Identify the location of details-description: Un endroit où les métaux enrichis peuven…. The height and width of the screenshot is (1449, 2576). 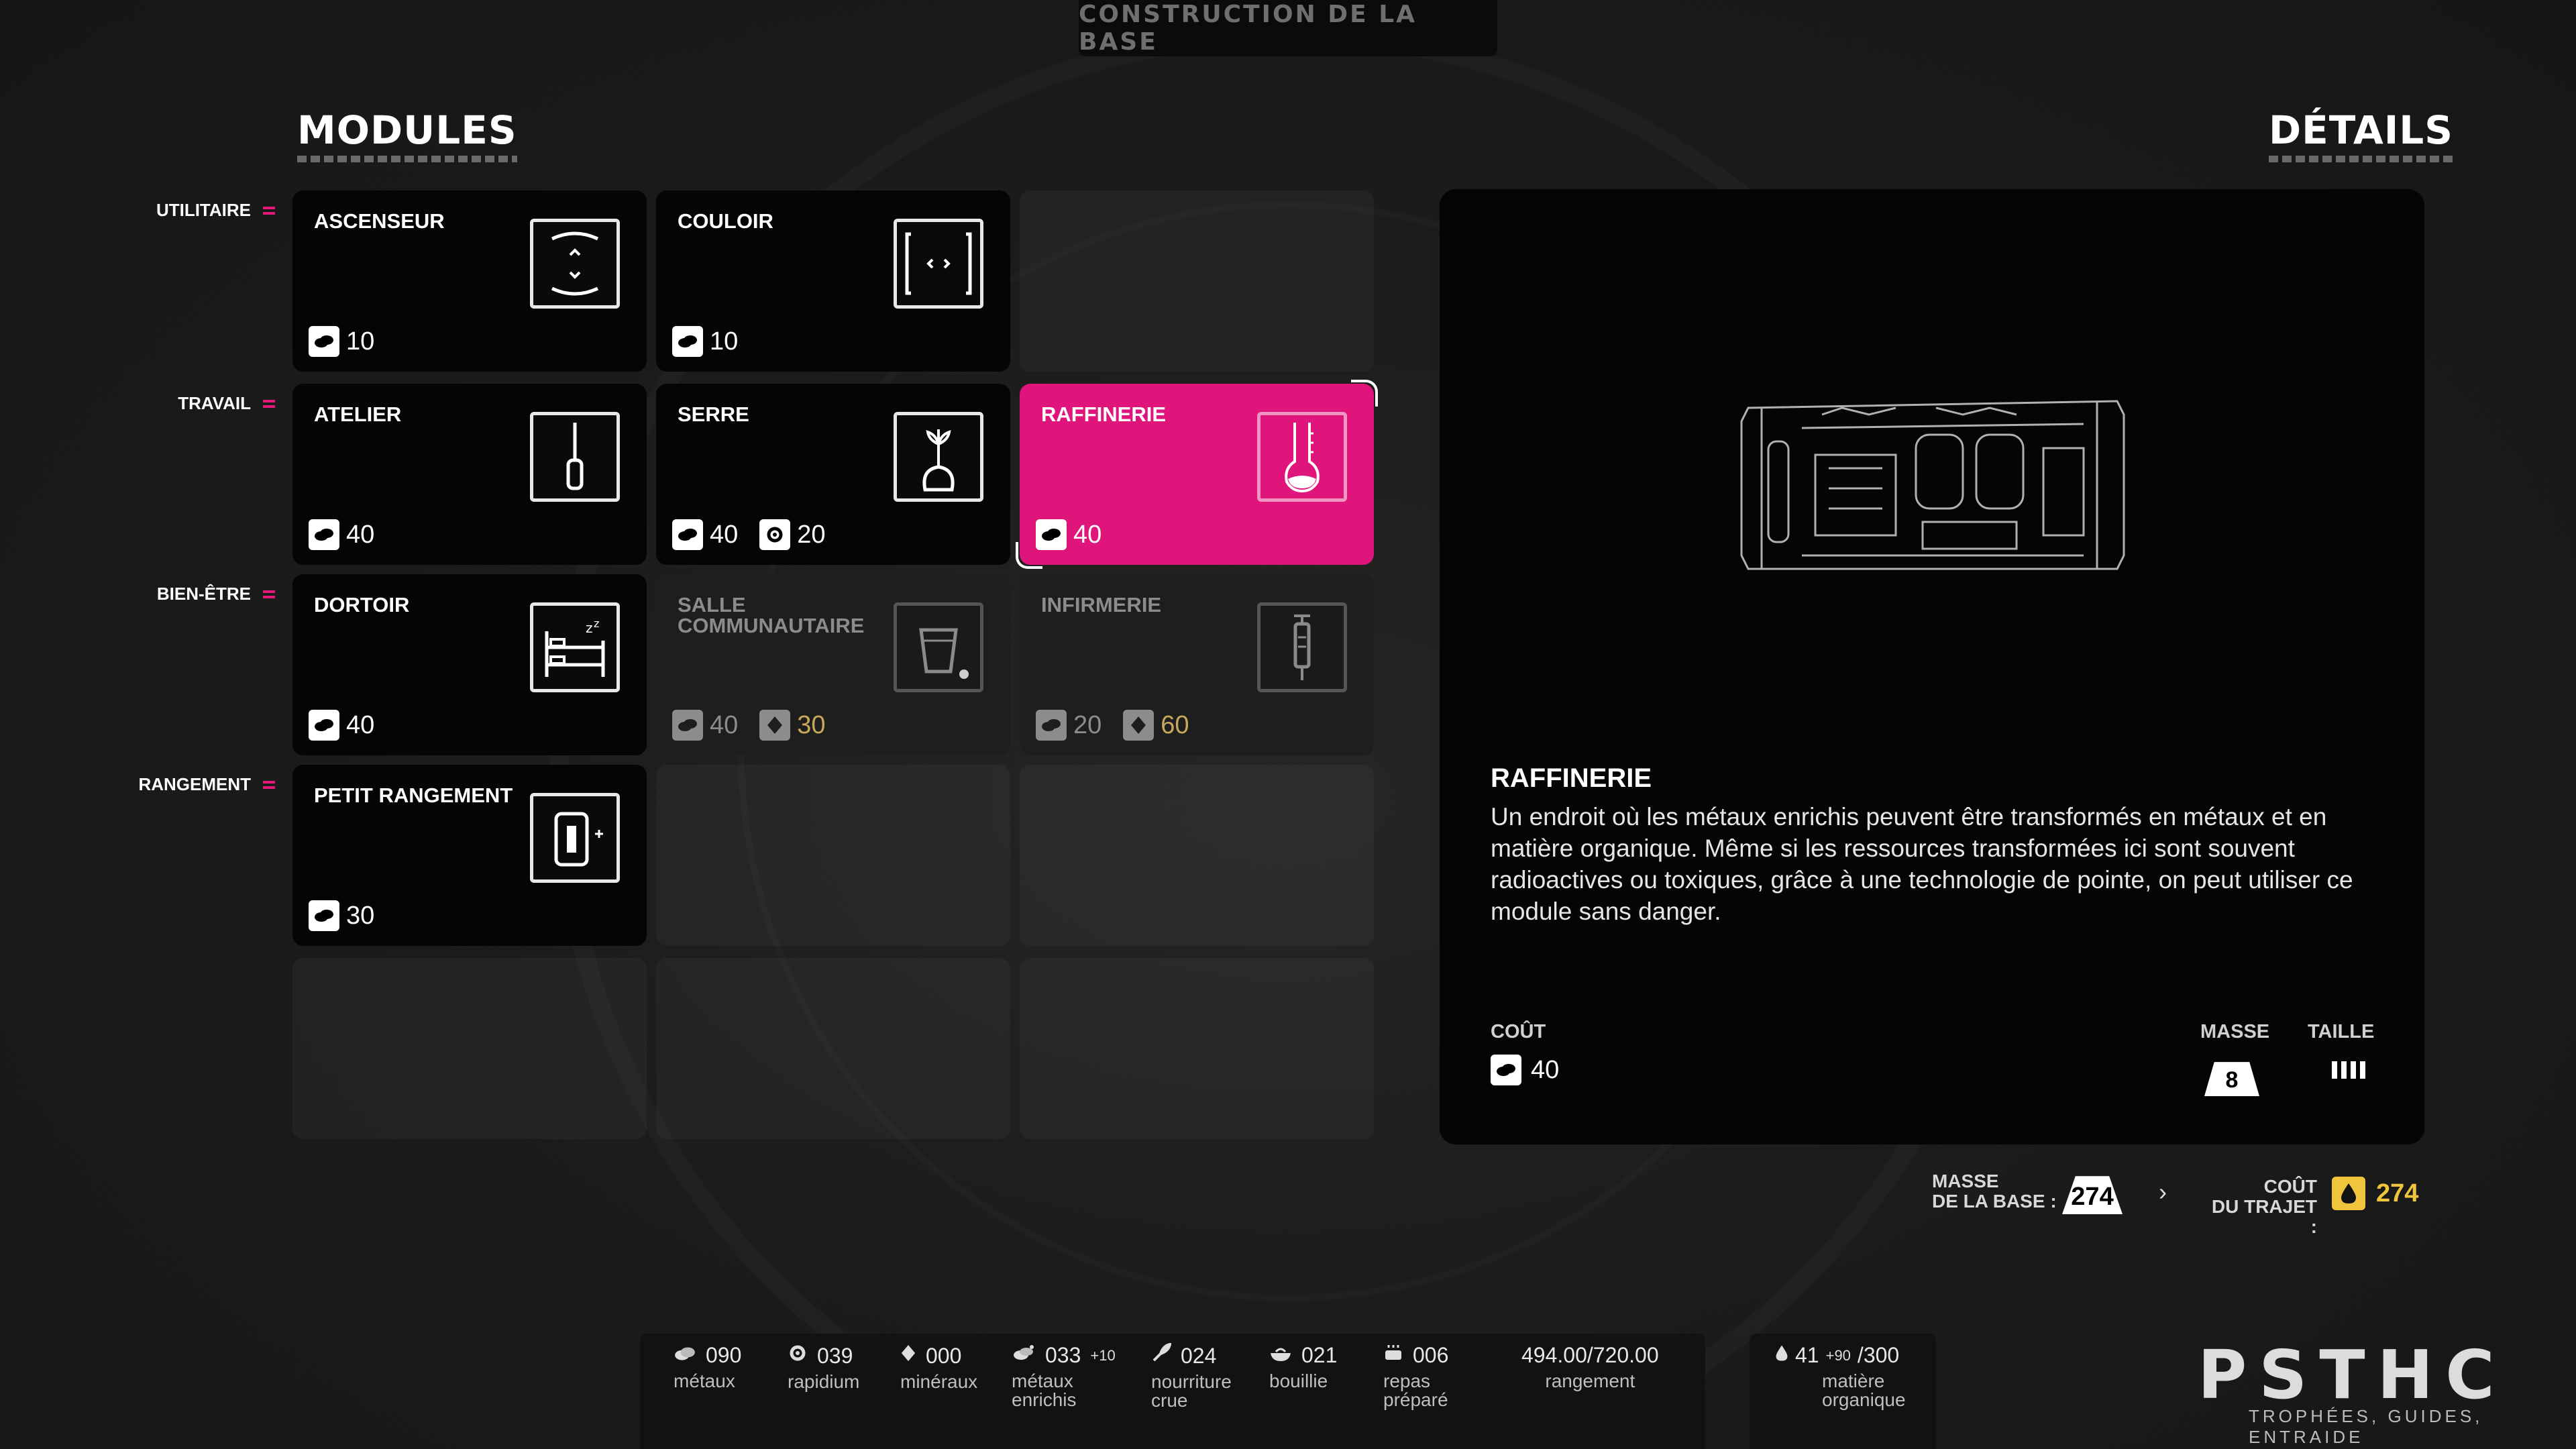
(1922, 864).